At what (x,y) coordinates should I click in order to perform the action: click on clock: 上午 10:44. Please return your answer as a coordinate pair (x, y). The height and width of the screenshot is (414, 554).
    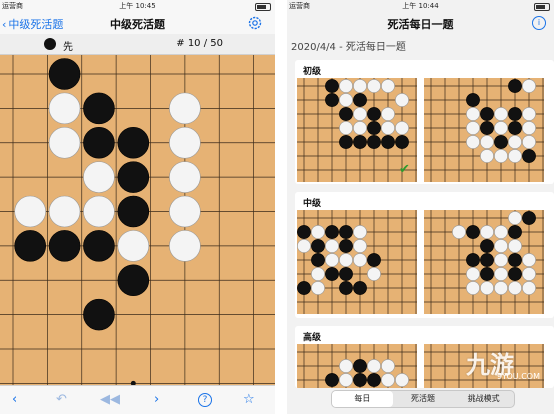
    Looking at the image, I should click on (420, 6).